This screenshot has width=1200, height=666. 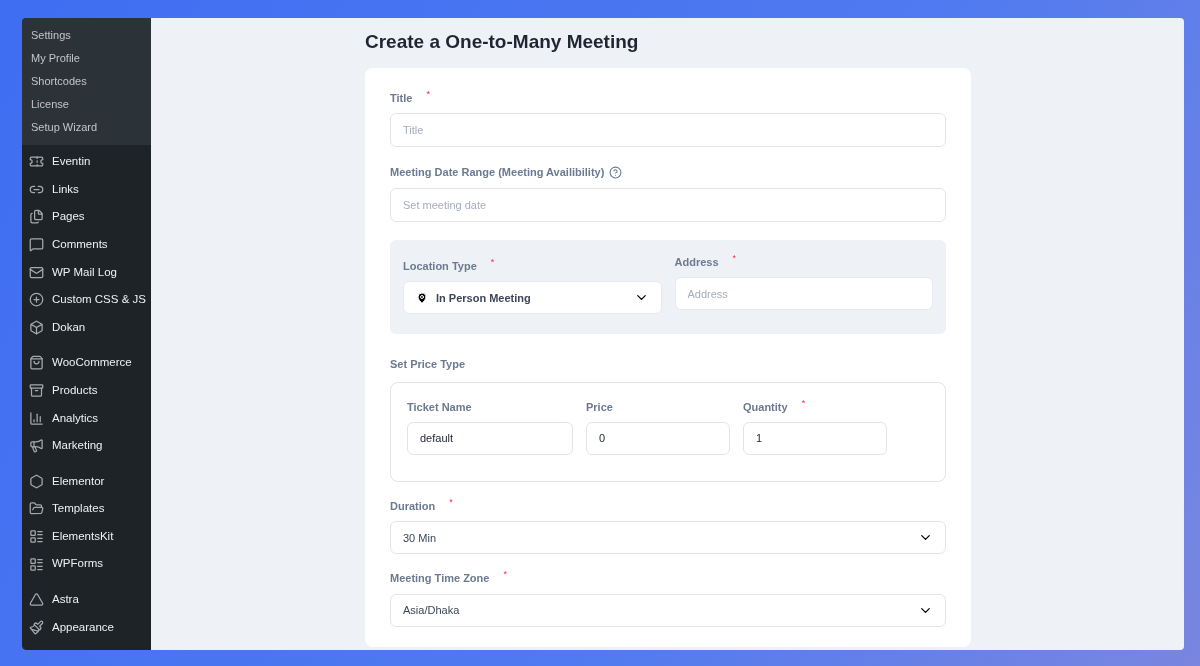 What do you see at coordinates (86, 189) in the screenshot?
I see `sidebar-item: Links` at bounding box center [86, 189].